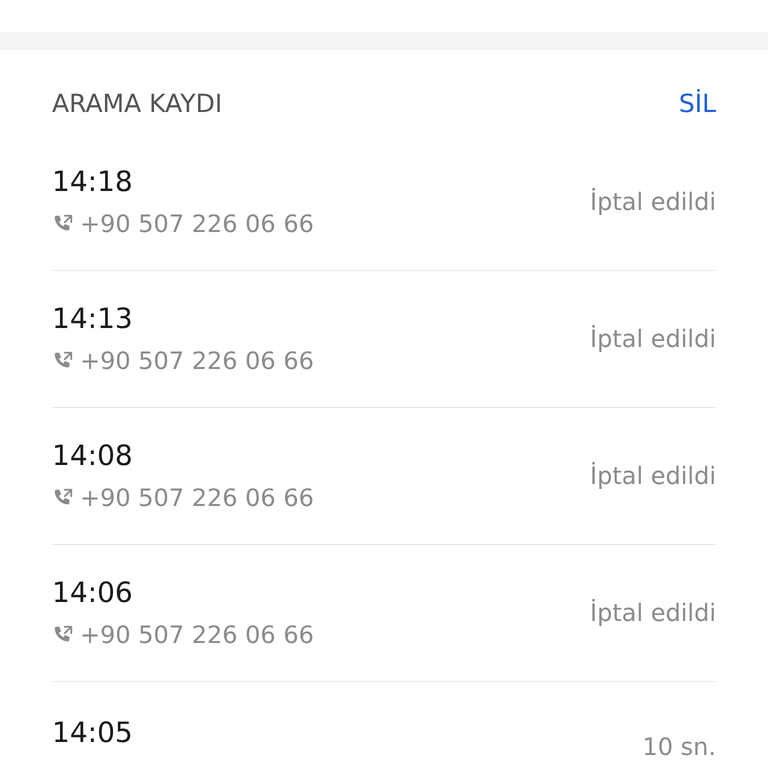 The image size is (768, 768). I want to click on section-title: ARAMA KAYDI, so click(137, 104).